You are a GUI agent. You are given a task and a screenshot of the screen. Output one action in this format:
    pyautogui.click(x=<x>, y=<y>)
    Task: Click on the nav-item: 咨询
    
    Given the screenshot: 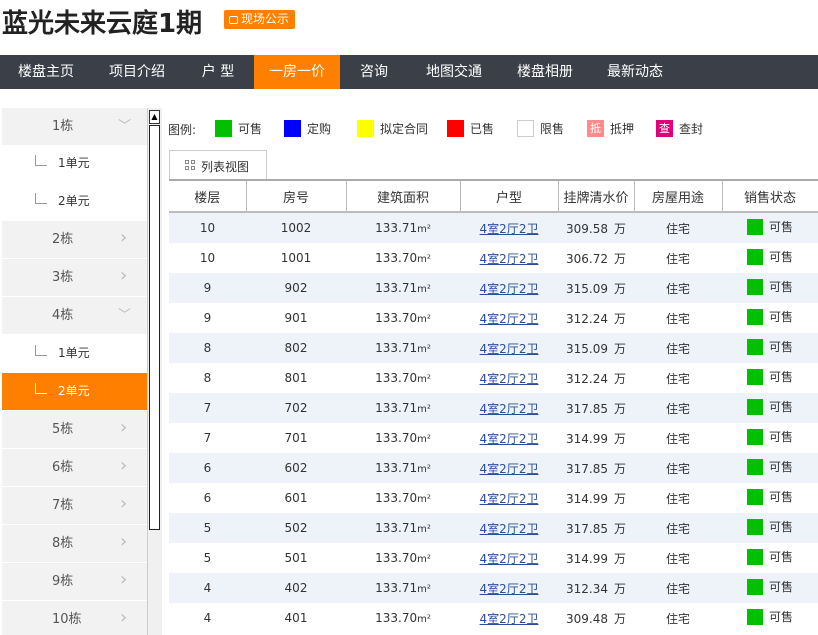 What is the action you would take?
    pyautogui.click(x=374, y=72)
    